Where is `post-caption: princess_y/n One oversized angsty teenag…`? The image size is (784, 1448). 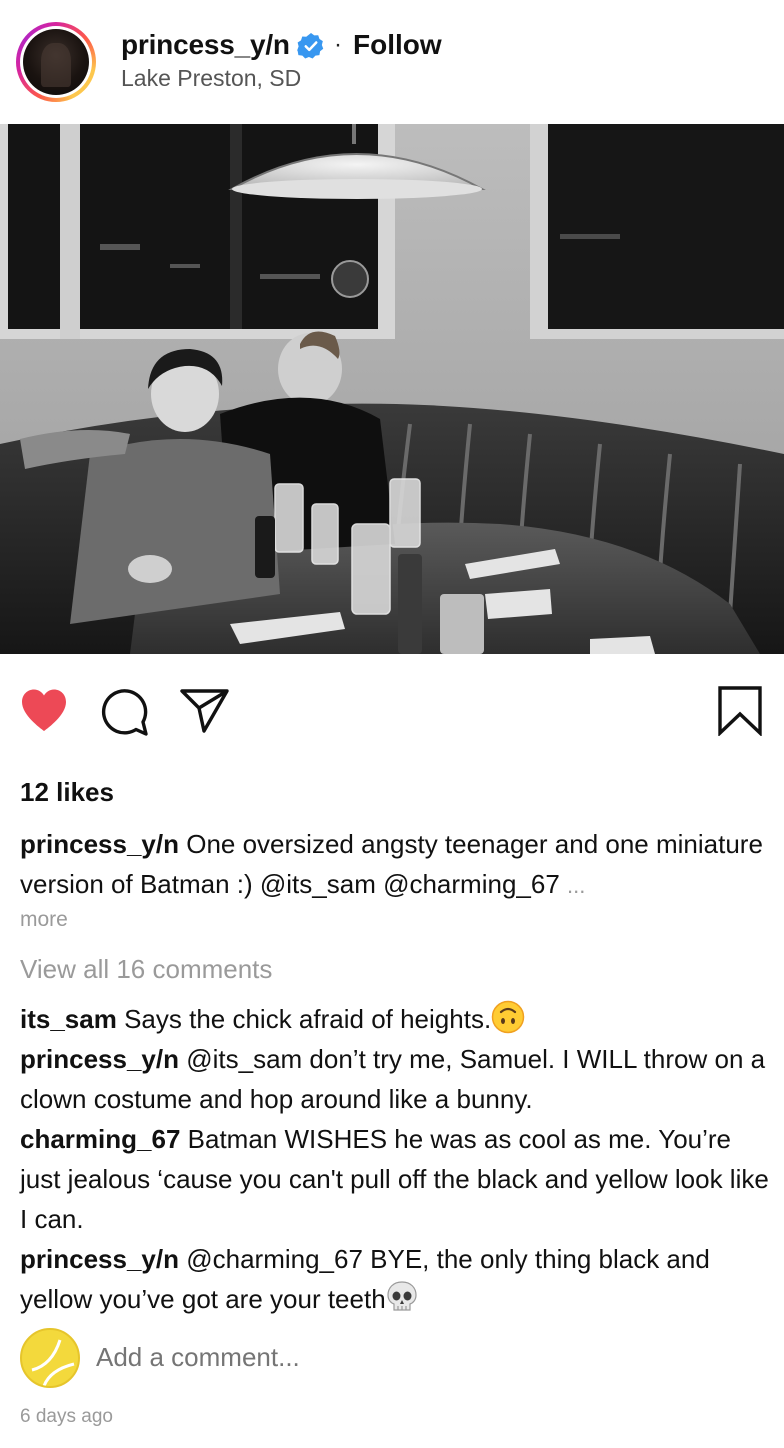
post-caption: princess_y/n One oversized angsty teenag… is located at coordinates (395, 865).